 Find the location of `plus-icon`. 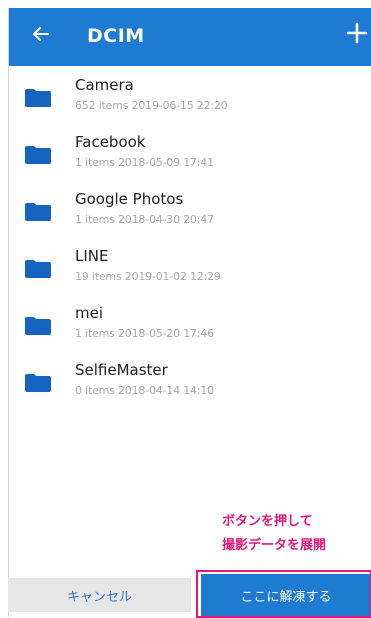

plus-icon is located at coordinates (357, 35).